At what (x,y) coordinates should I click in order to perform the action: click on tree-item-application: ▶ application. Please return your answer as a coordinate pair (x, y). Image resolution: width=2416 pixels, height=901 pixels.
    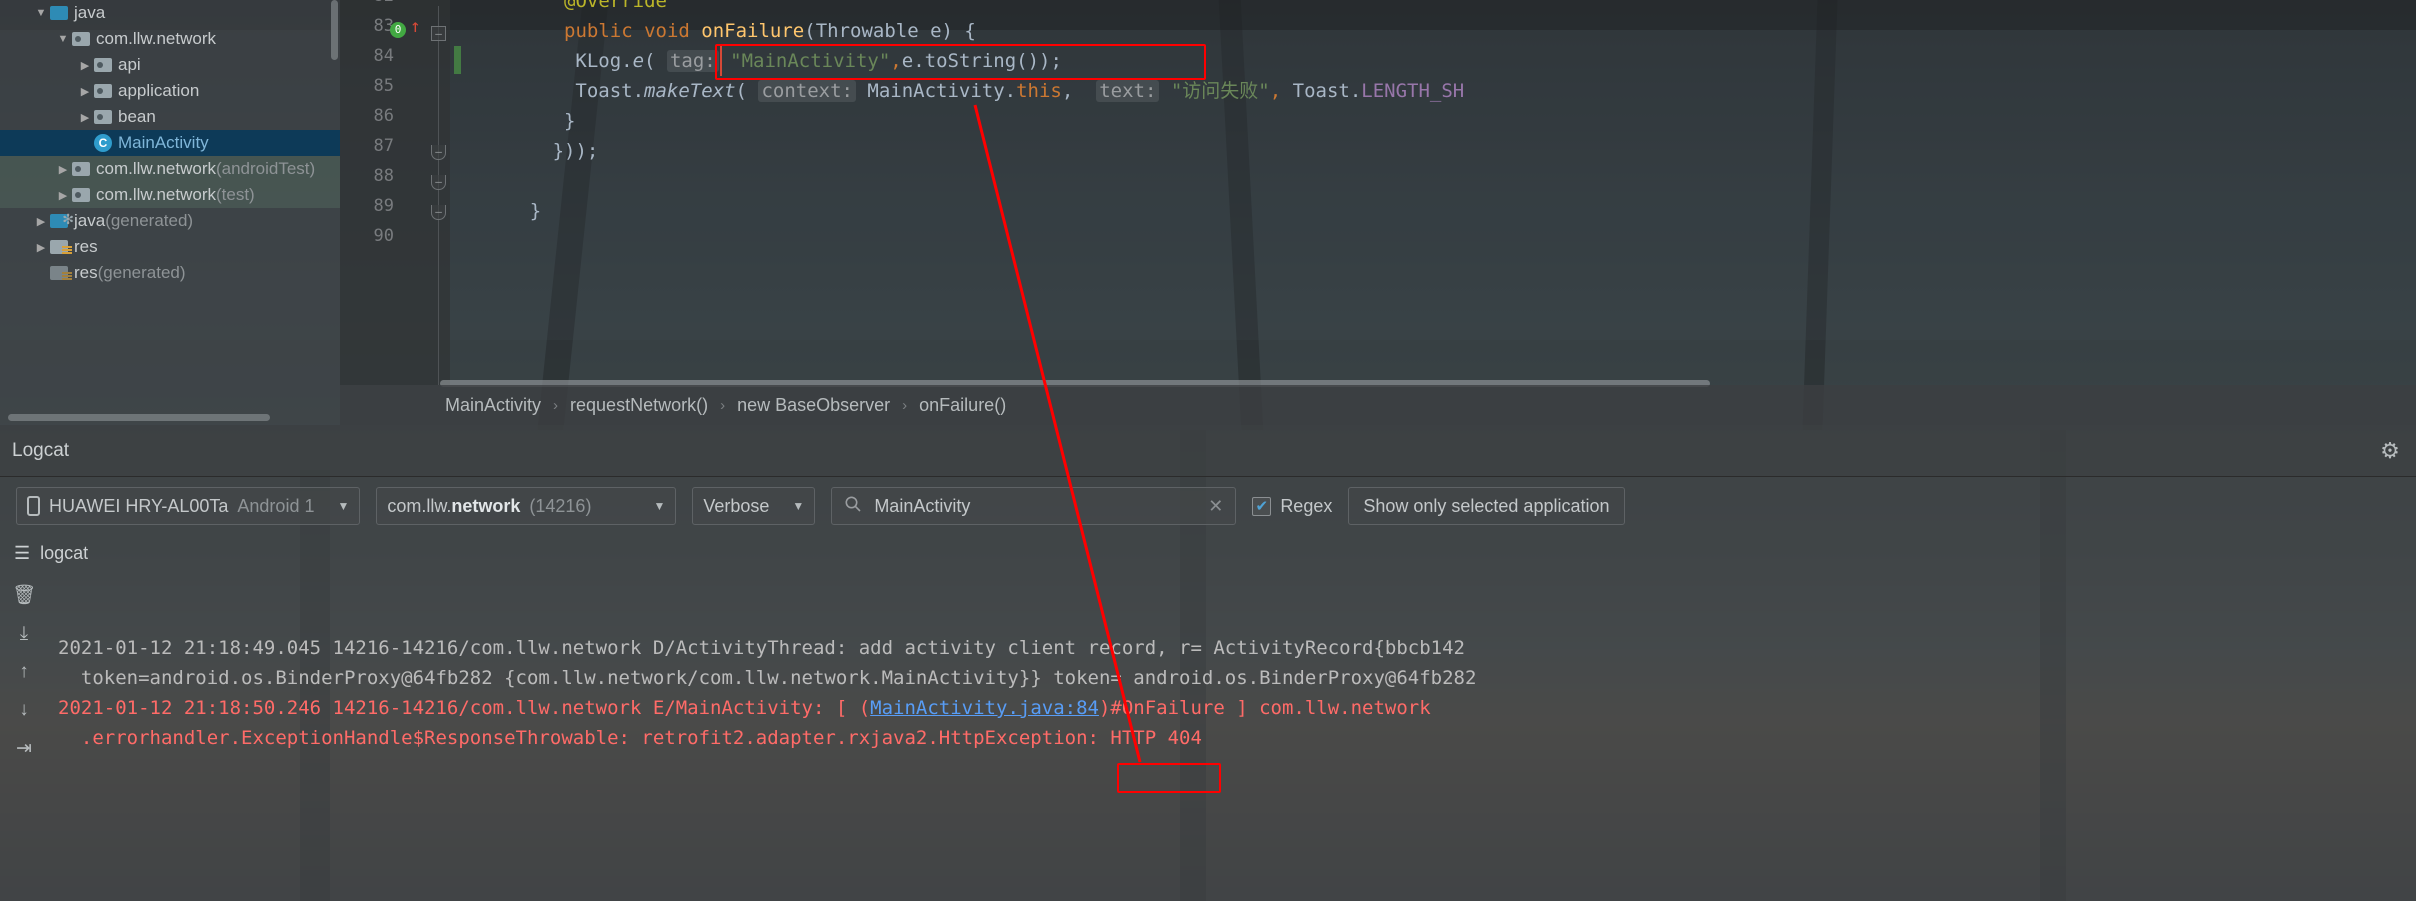
    Looking at the image, I should click on (170, 91).